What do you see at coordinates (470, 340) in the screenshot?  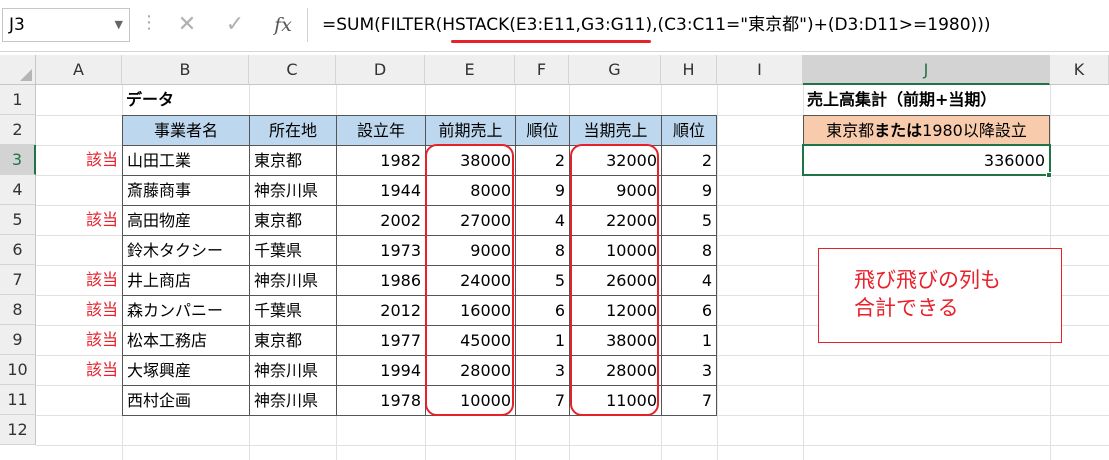 I see `cell-prev: 45000` at bounding box center [470, 340].